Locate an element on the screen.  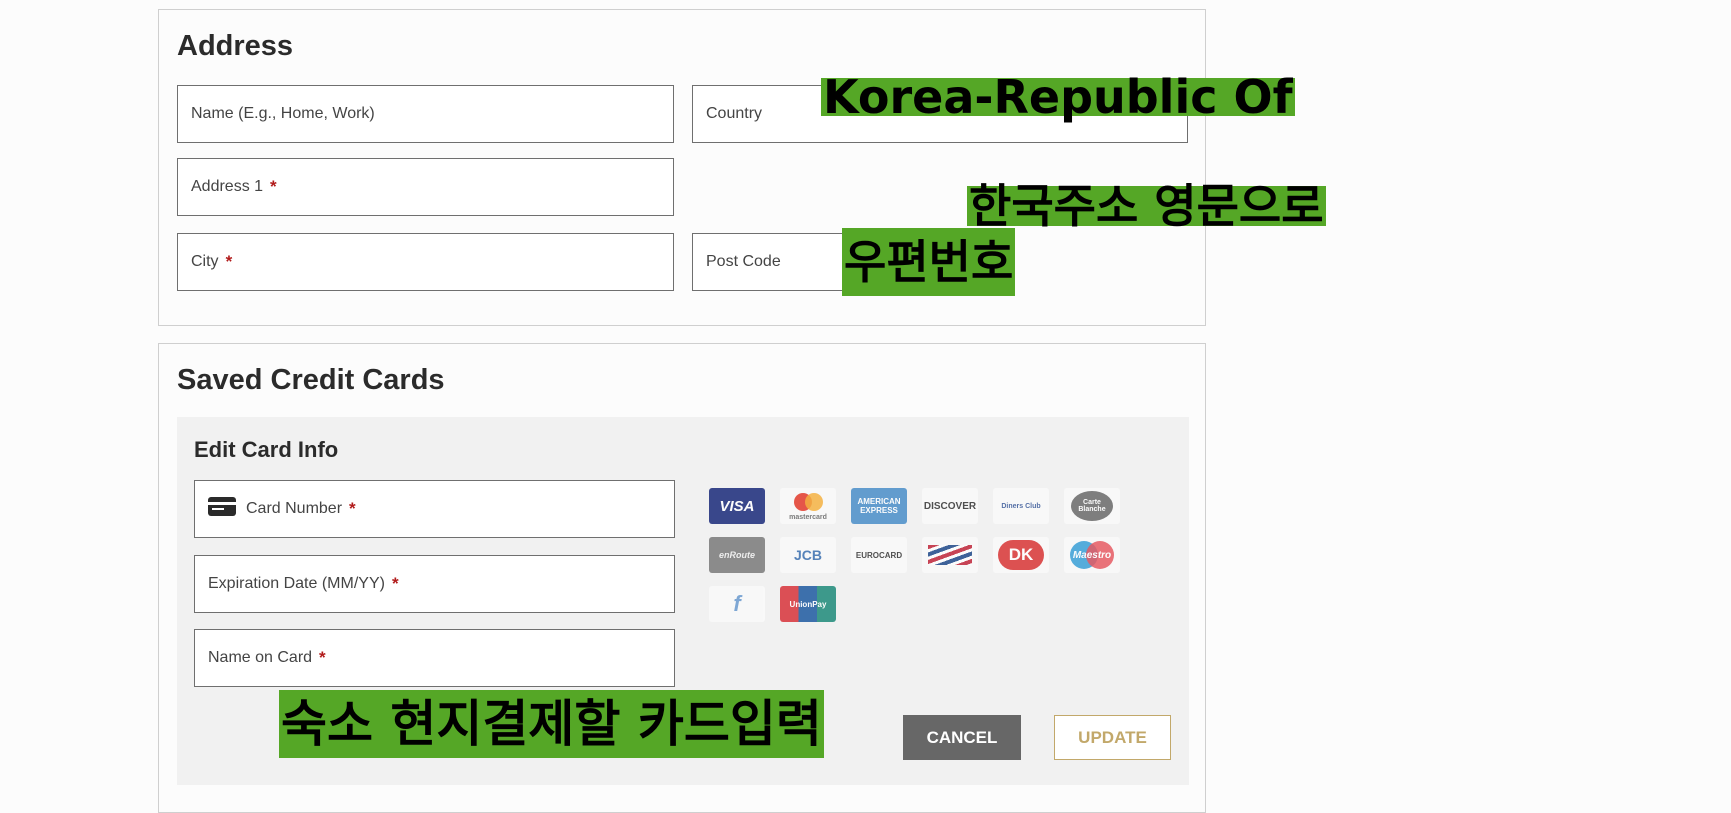
bank-stripes is located at coordinates (950, 555).